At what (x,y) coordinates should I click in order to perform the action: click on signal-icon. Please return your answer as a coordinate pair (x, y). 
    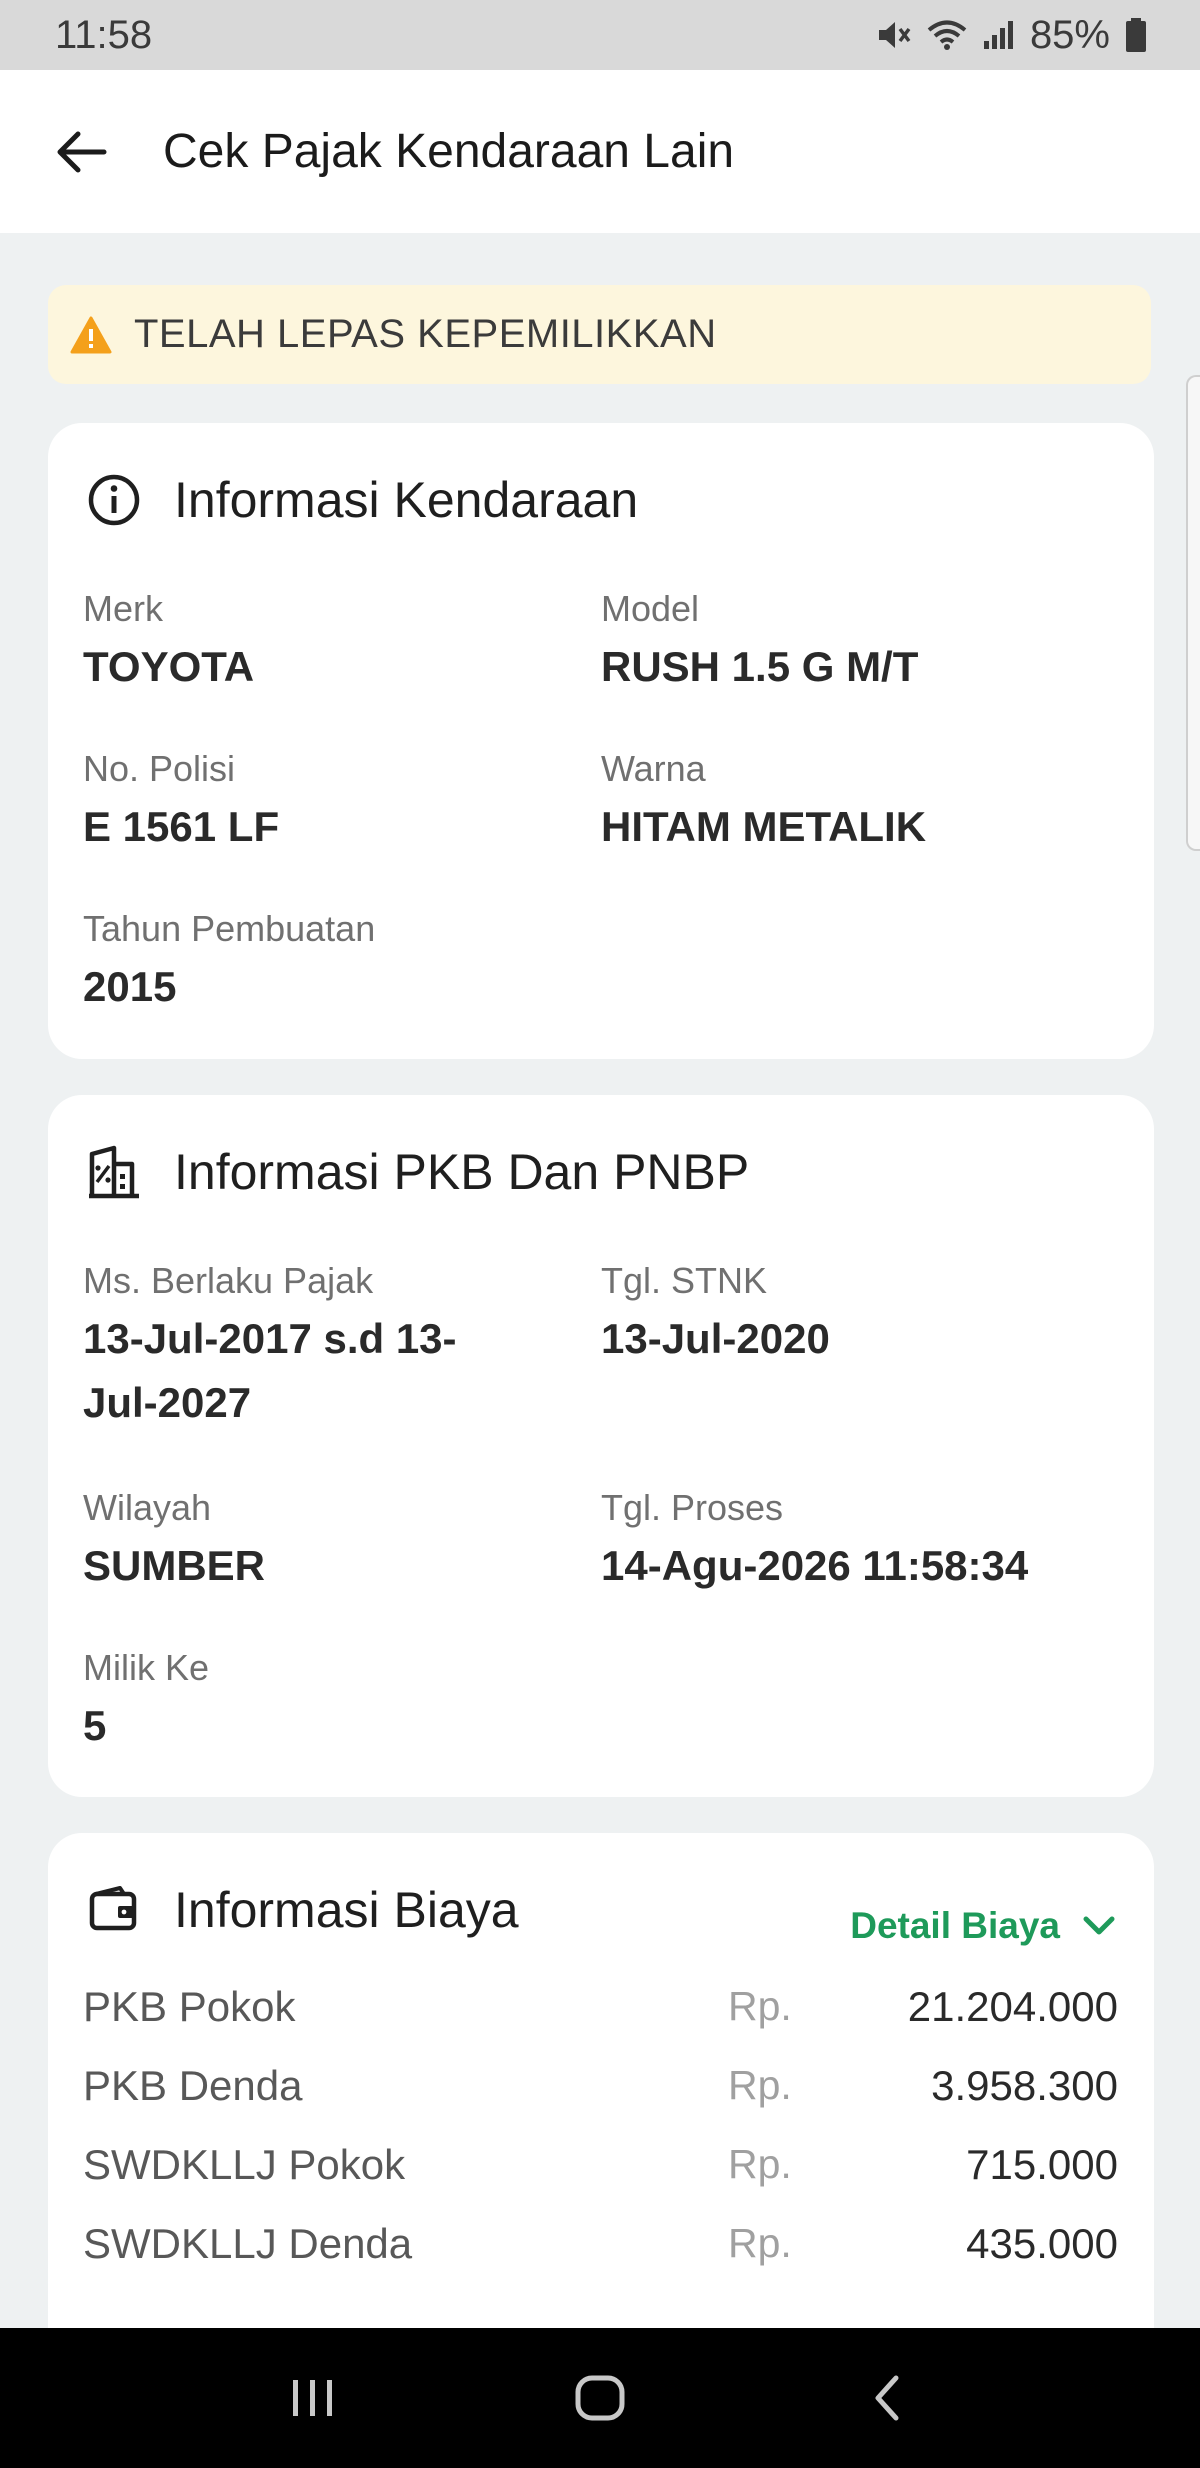
    Looking at the image, I should click on (999, 35).